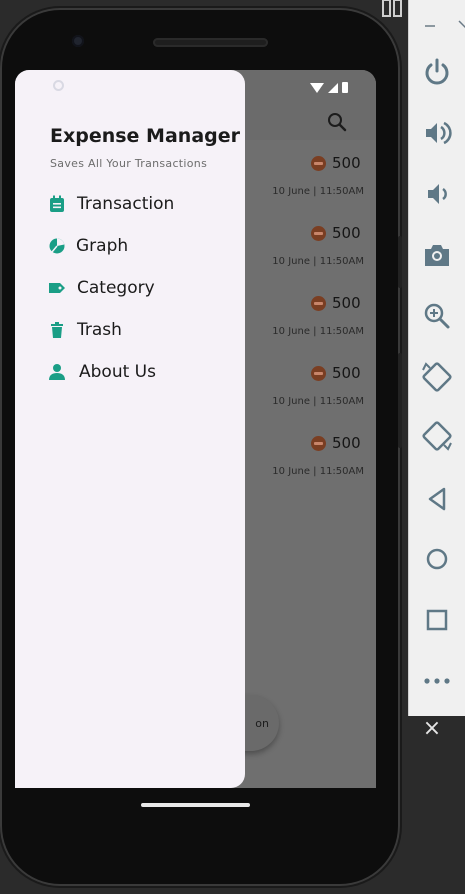 The width and height of the screenshot is (465, 894). I want to click on home-gesture-bar, so click(195, 805).